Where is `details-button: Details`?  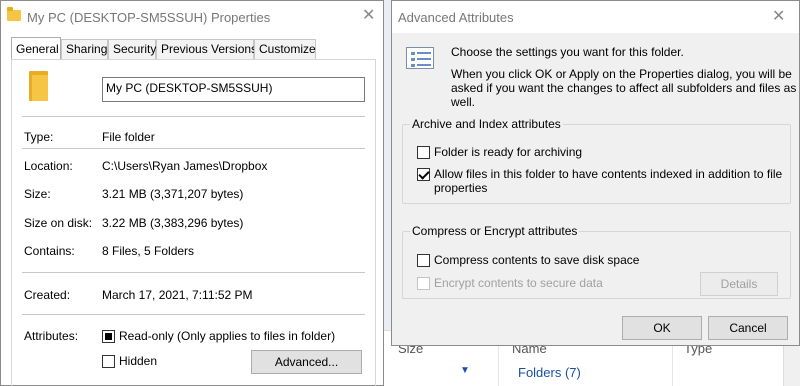 details-button: Details is located at coordinates (739, 284).